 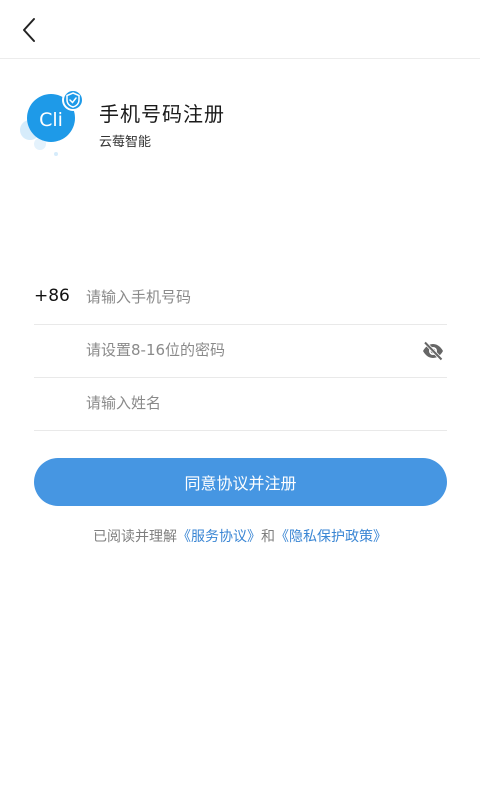 I want to click on agree-register-button: 同意协议并注册, so click(x=240, y=482).